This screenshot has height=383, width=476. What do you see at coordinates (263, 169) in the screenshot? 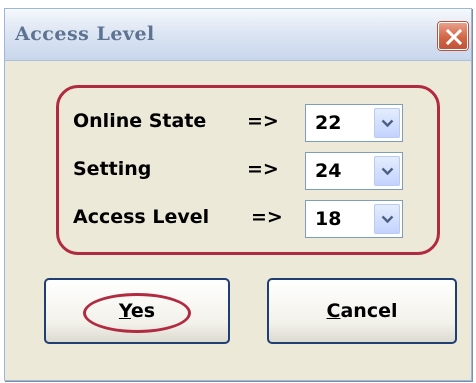
I see `setting-arrow: =>` at bounding box center [263, 169].